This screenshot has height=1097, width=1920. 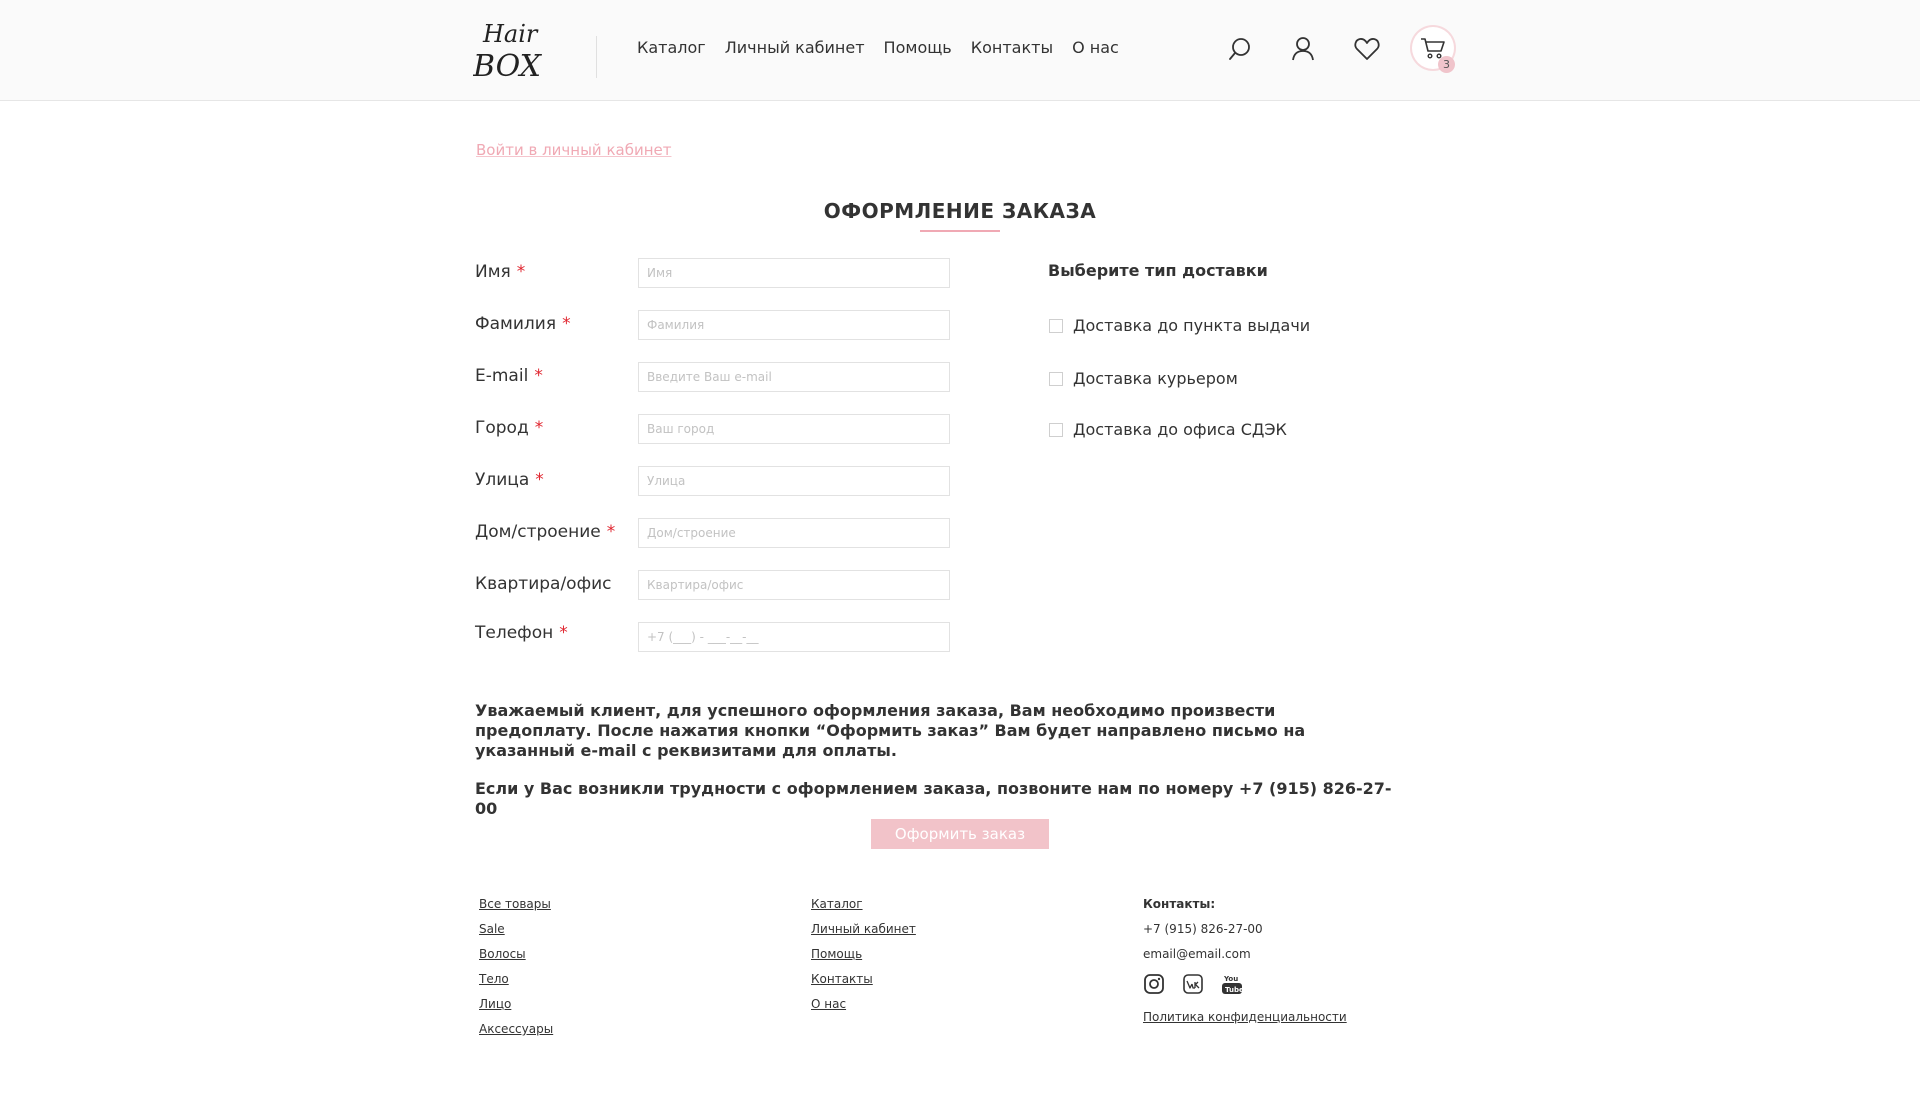 What do you see at coordinates (1056, 325) in the screenshot?
I see `delivery-pickup-checkbox` at bounding box center [1056, 325].